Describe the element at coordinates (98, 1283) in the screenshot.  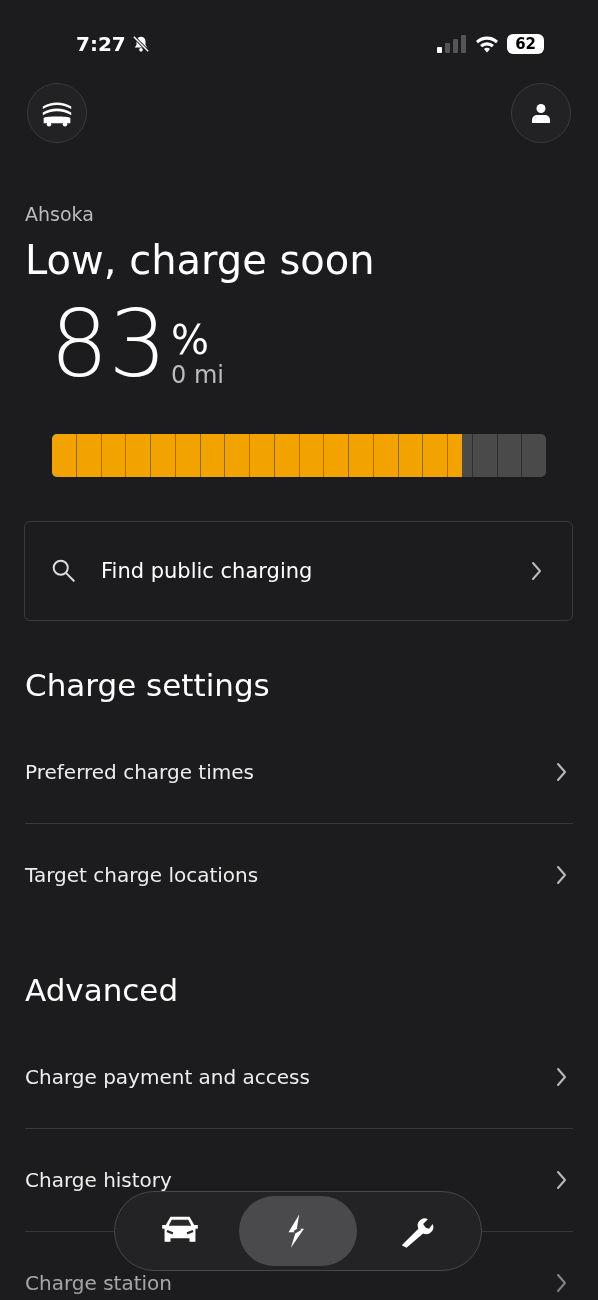
I see `settings-item: Charge station` at that location.